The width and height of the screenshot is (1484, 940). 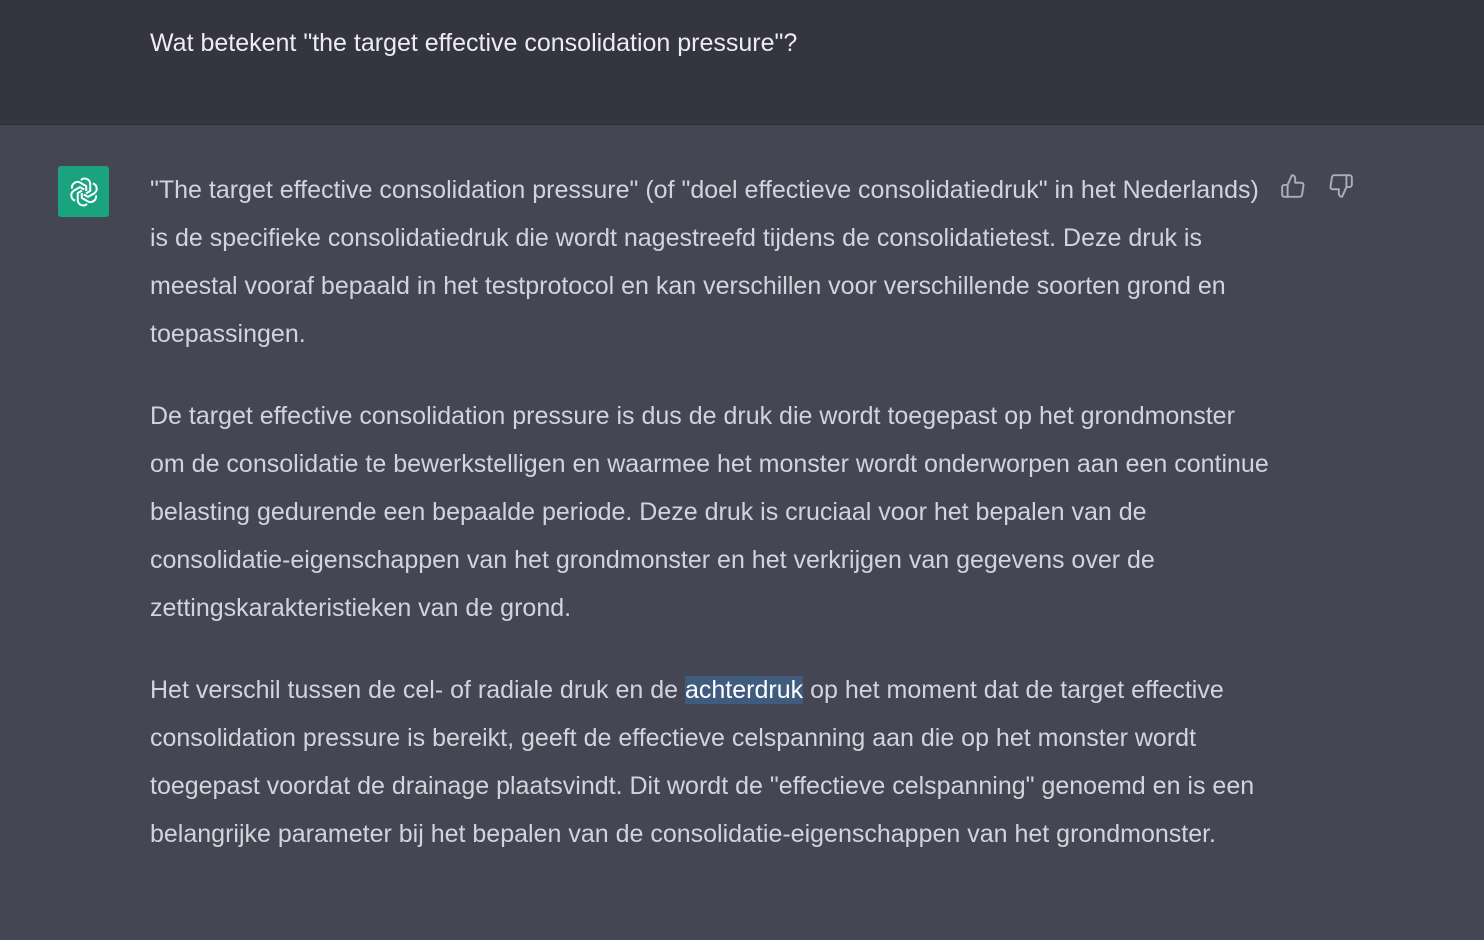 I want to click on selected-text: achterdruk, so click(x=744, y=690).